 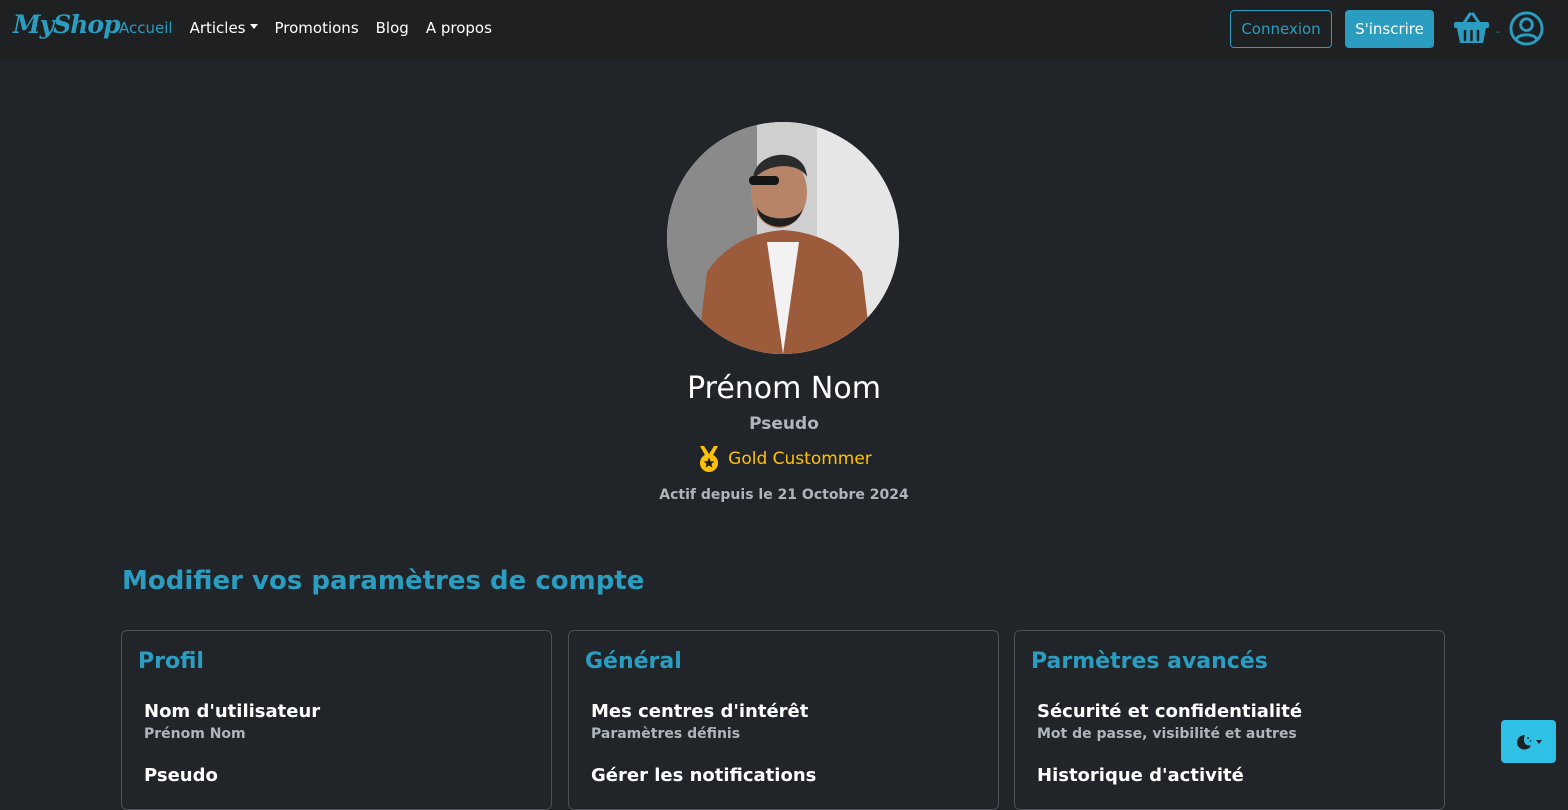 I want to click on setting-item-subtitle: Prénom Nom, so click(x=195, y=734).